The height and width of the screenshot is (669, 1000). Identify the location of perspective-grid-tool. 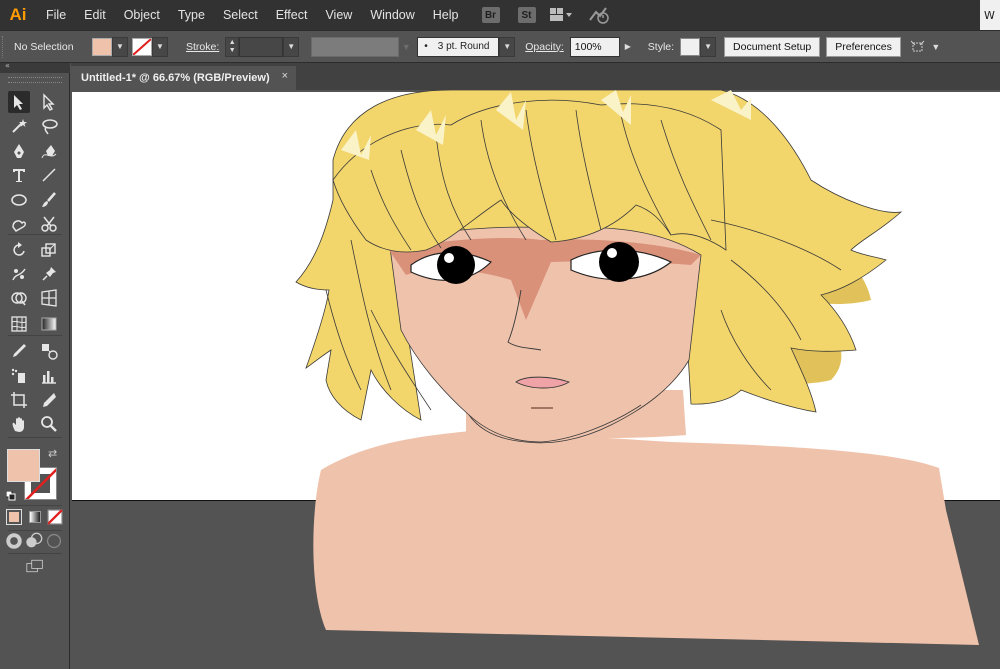
(49, 298).